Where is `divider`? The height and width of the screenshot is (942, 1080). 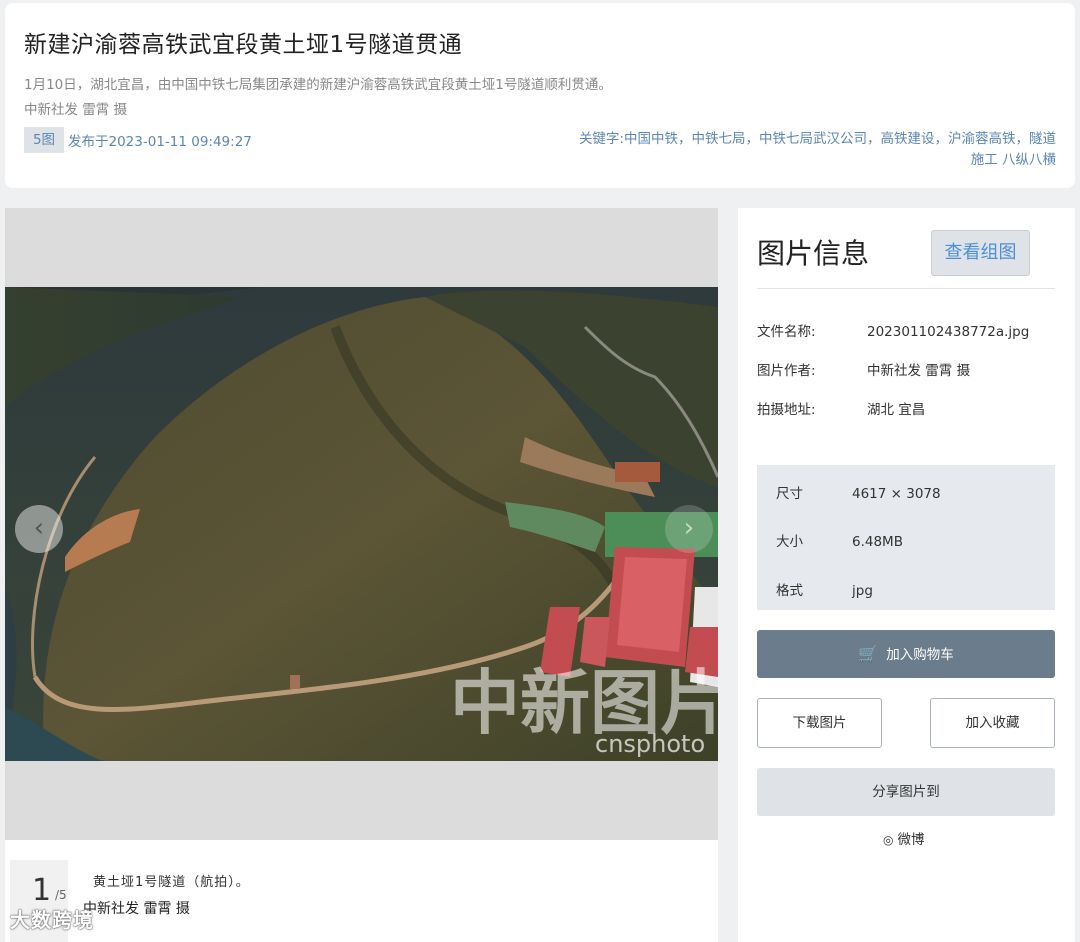 divider is located at coordinates (906, 288).